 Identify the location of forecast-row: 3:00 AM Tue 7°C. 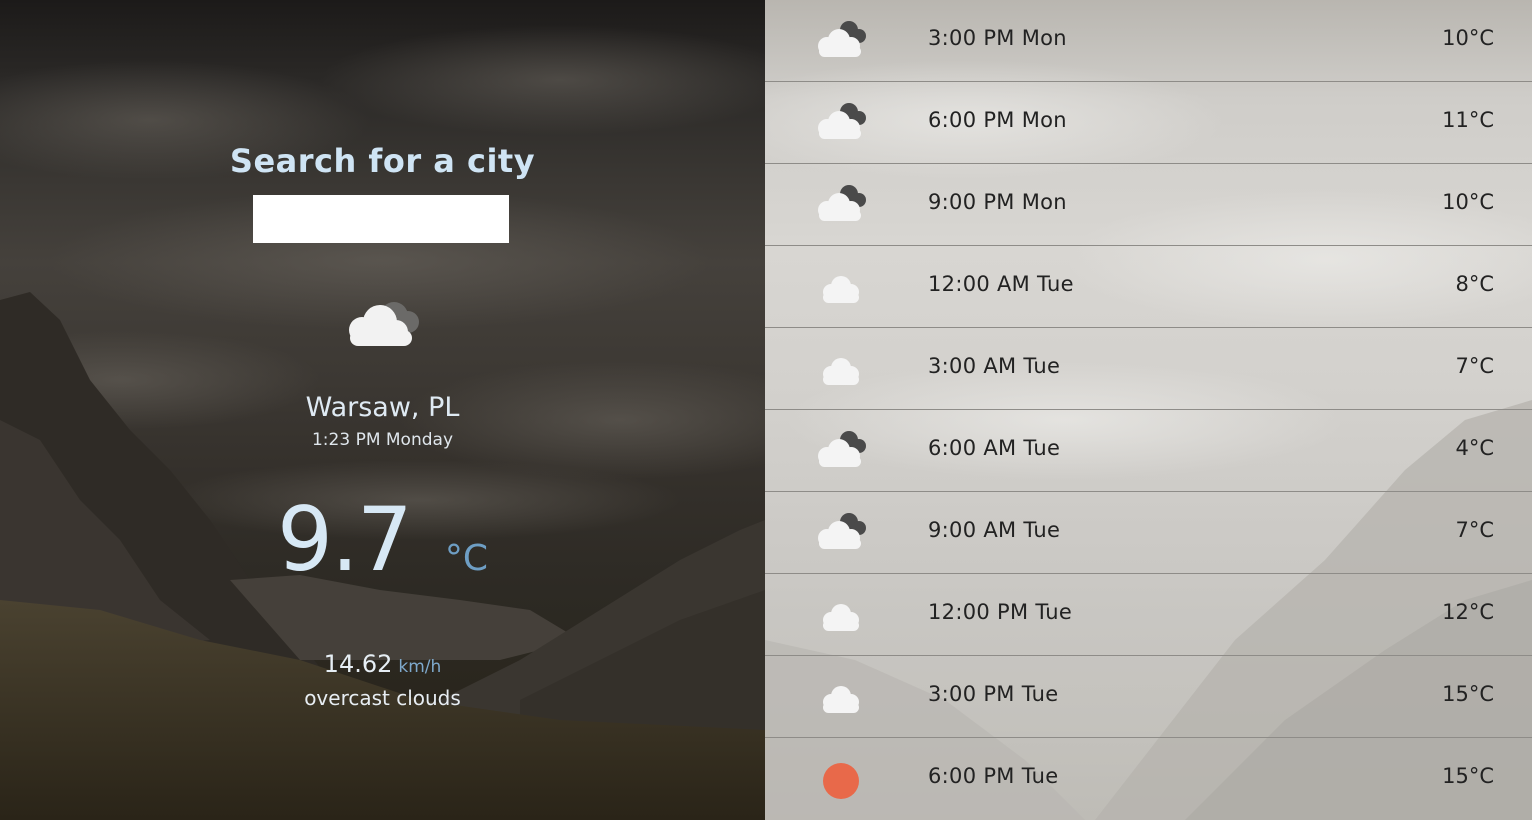
(1148, 369).